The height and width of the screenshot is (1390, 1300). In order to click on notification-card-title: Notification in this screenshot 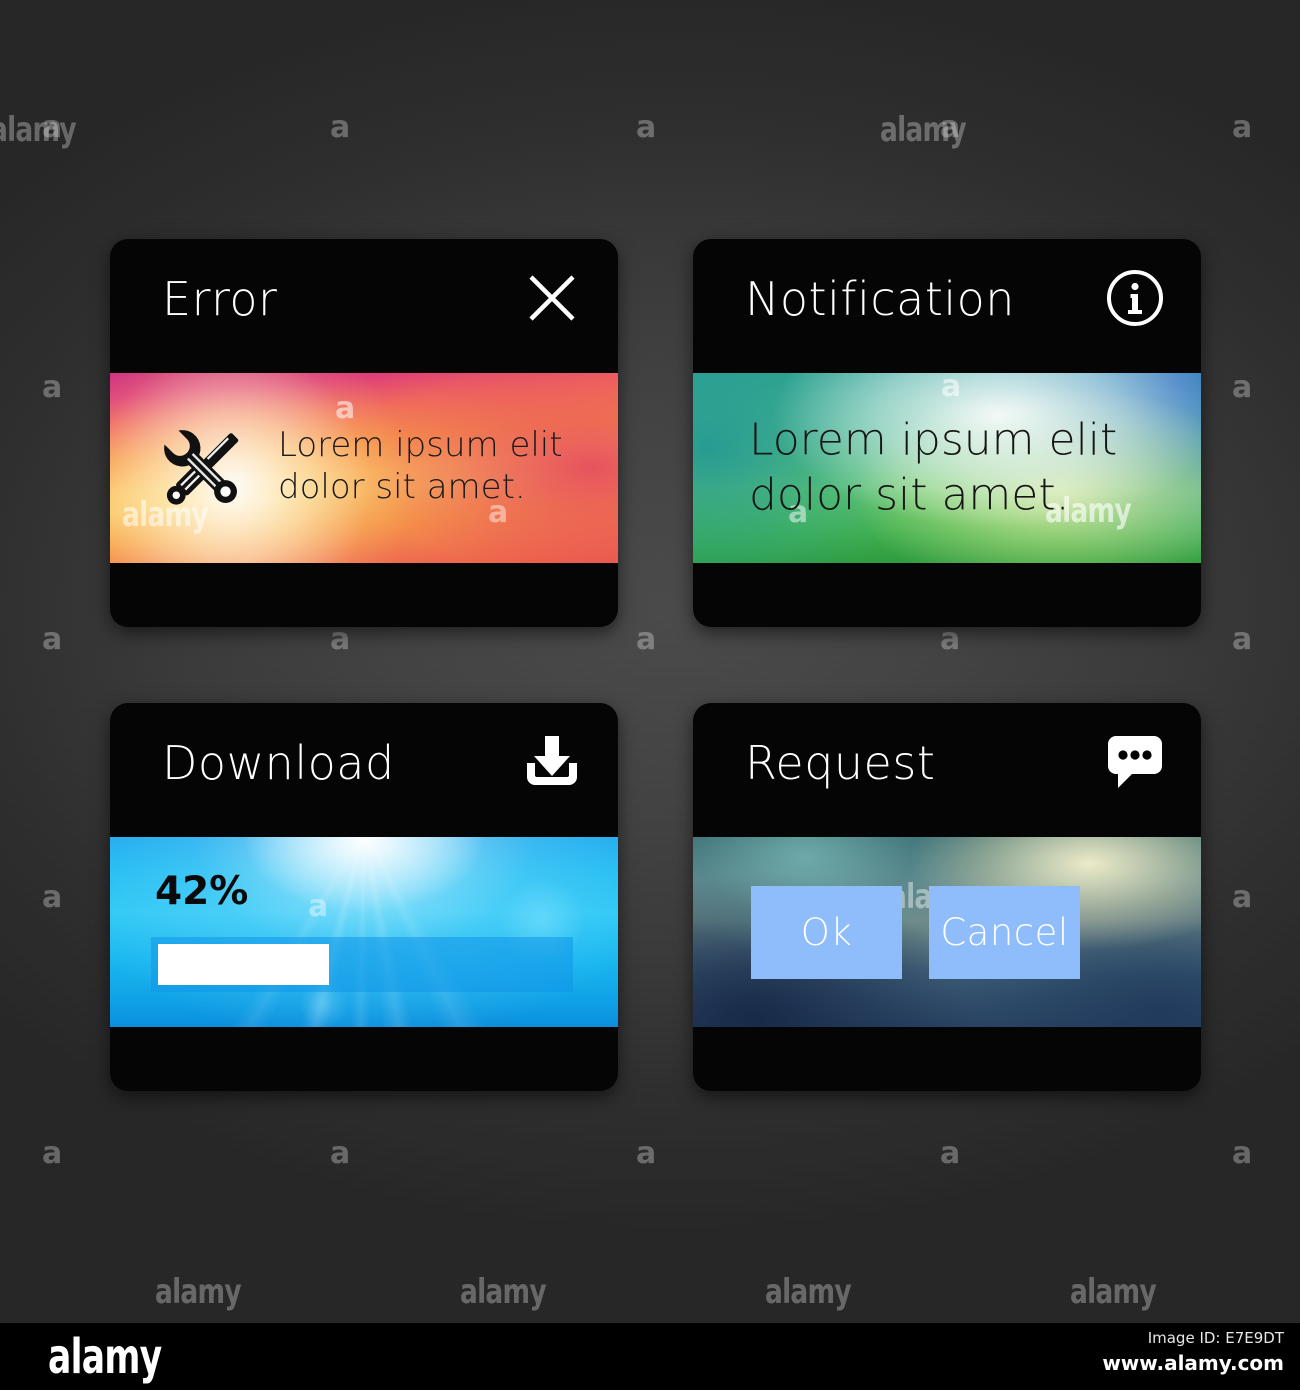, I will do `click(880, 299)`.